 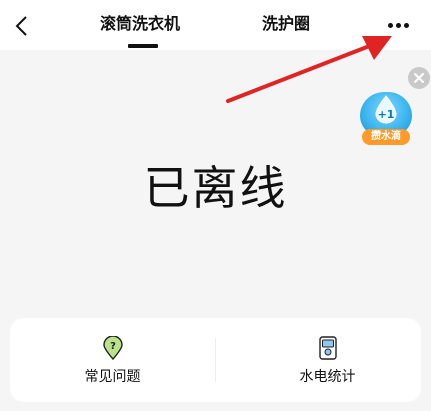 I want to click on chevron-left-icon, so click(x=21, y=26).